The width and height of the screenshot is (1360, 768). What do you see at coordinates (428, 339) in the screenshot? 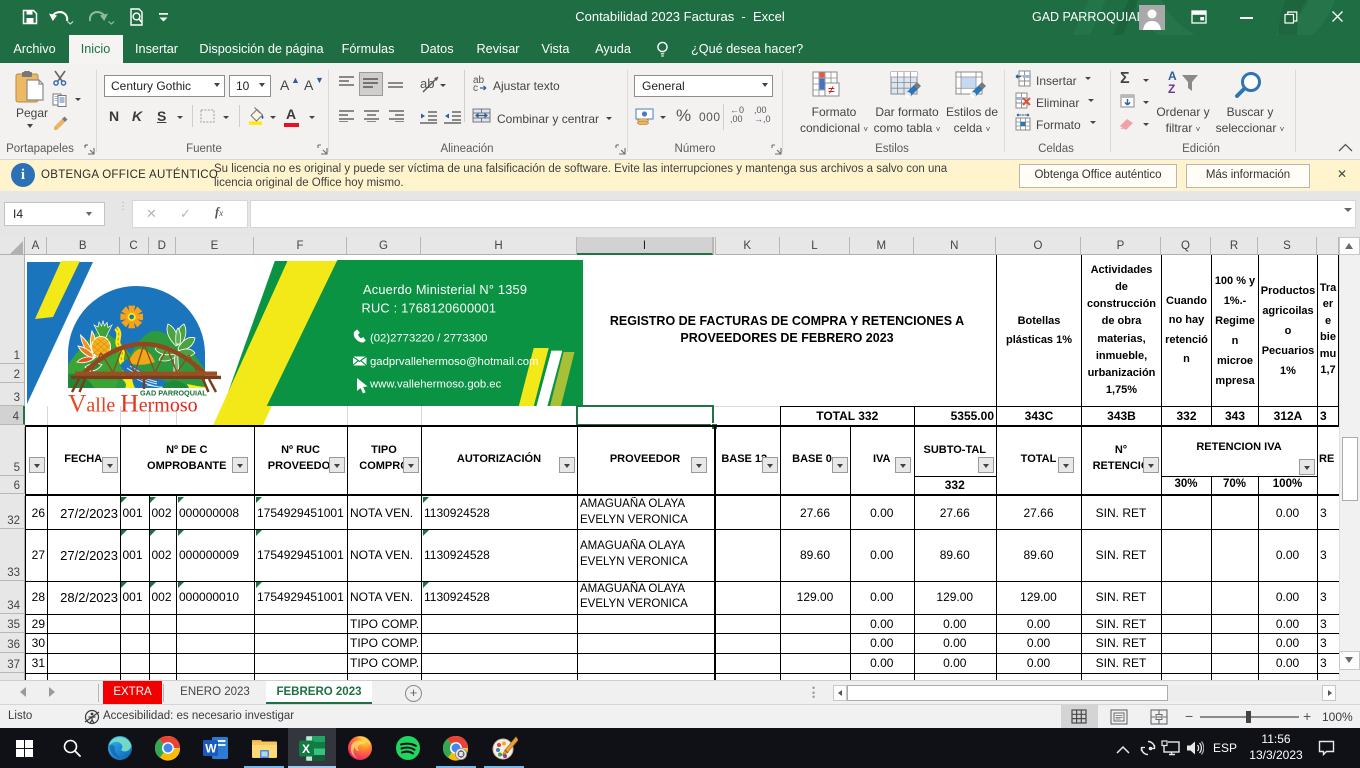
I see `svg-text: (02)2773220 / 2773300` at bounding box center [428, 339].